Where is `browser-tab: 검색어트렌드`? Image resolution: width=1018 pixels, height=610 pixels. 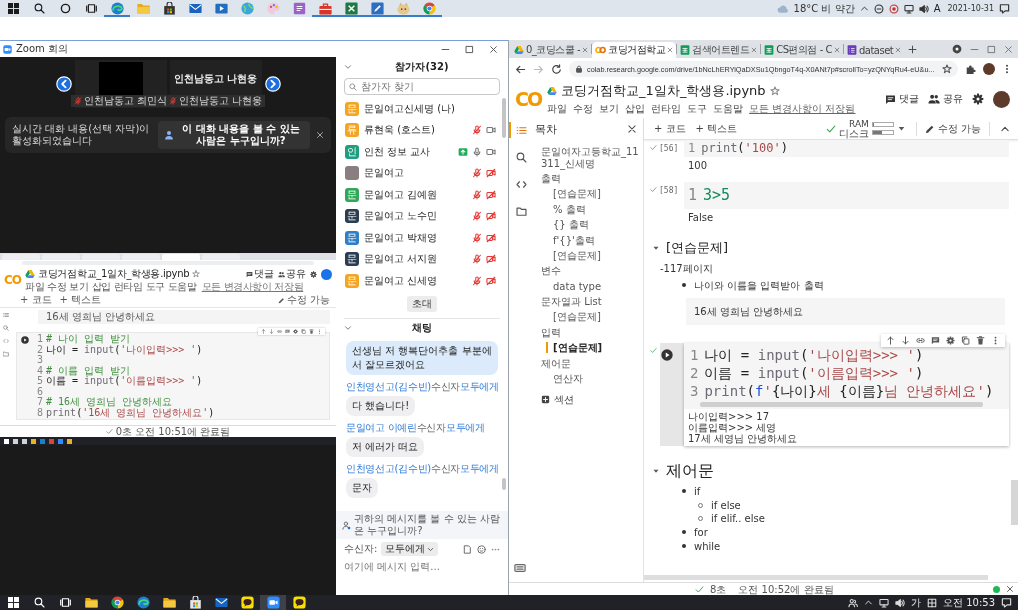 browser-tab: 검색어트렌드 is located at coordinates (719, 50).